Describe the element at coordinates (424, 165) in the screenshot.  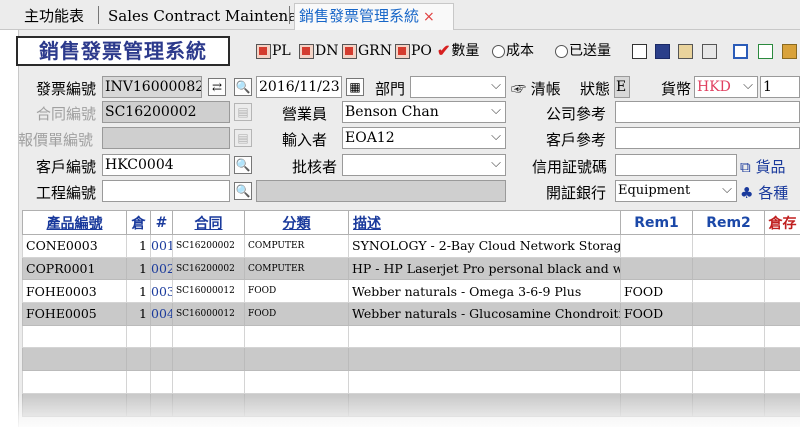
I see `approver-select` at that location.